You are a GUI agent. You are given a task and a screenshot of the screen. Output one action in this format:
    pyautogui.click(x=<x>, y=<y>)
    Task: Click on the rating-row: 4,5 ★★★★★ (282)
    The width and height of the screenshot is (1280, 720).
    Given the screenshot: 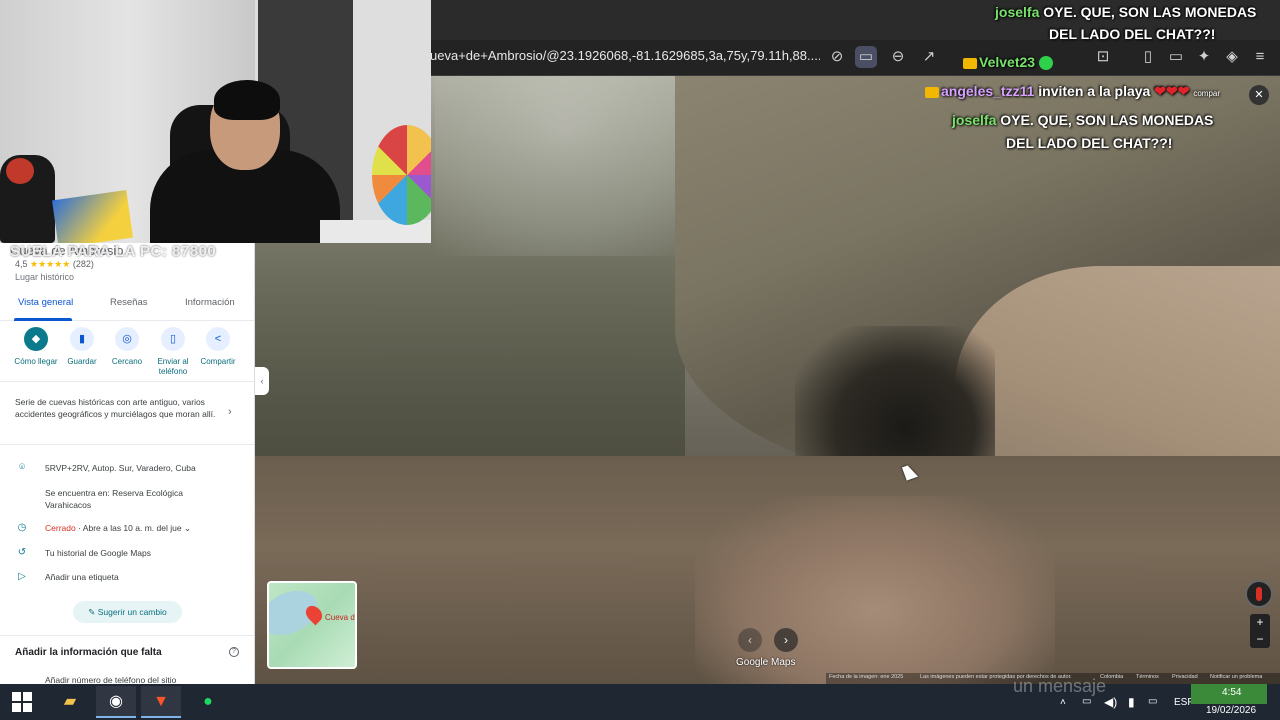 What is the action you would take?
    pyautogui.click(x=54, y=264)
    